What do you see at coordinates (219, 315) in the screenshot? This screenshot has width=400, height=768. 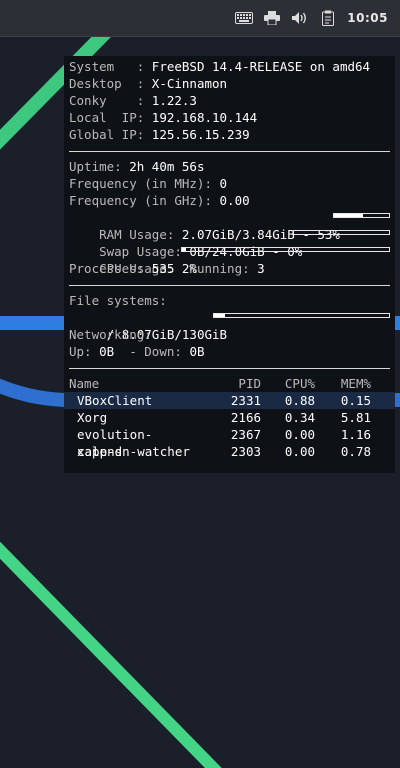 I see `root-fs-usage-bar-fill` at bounding box center [219, 315].